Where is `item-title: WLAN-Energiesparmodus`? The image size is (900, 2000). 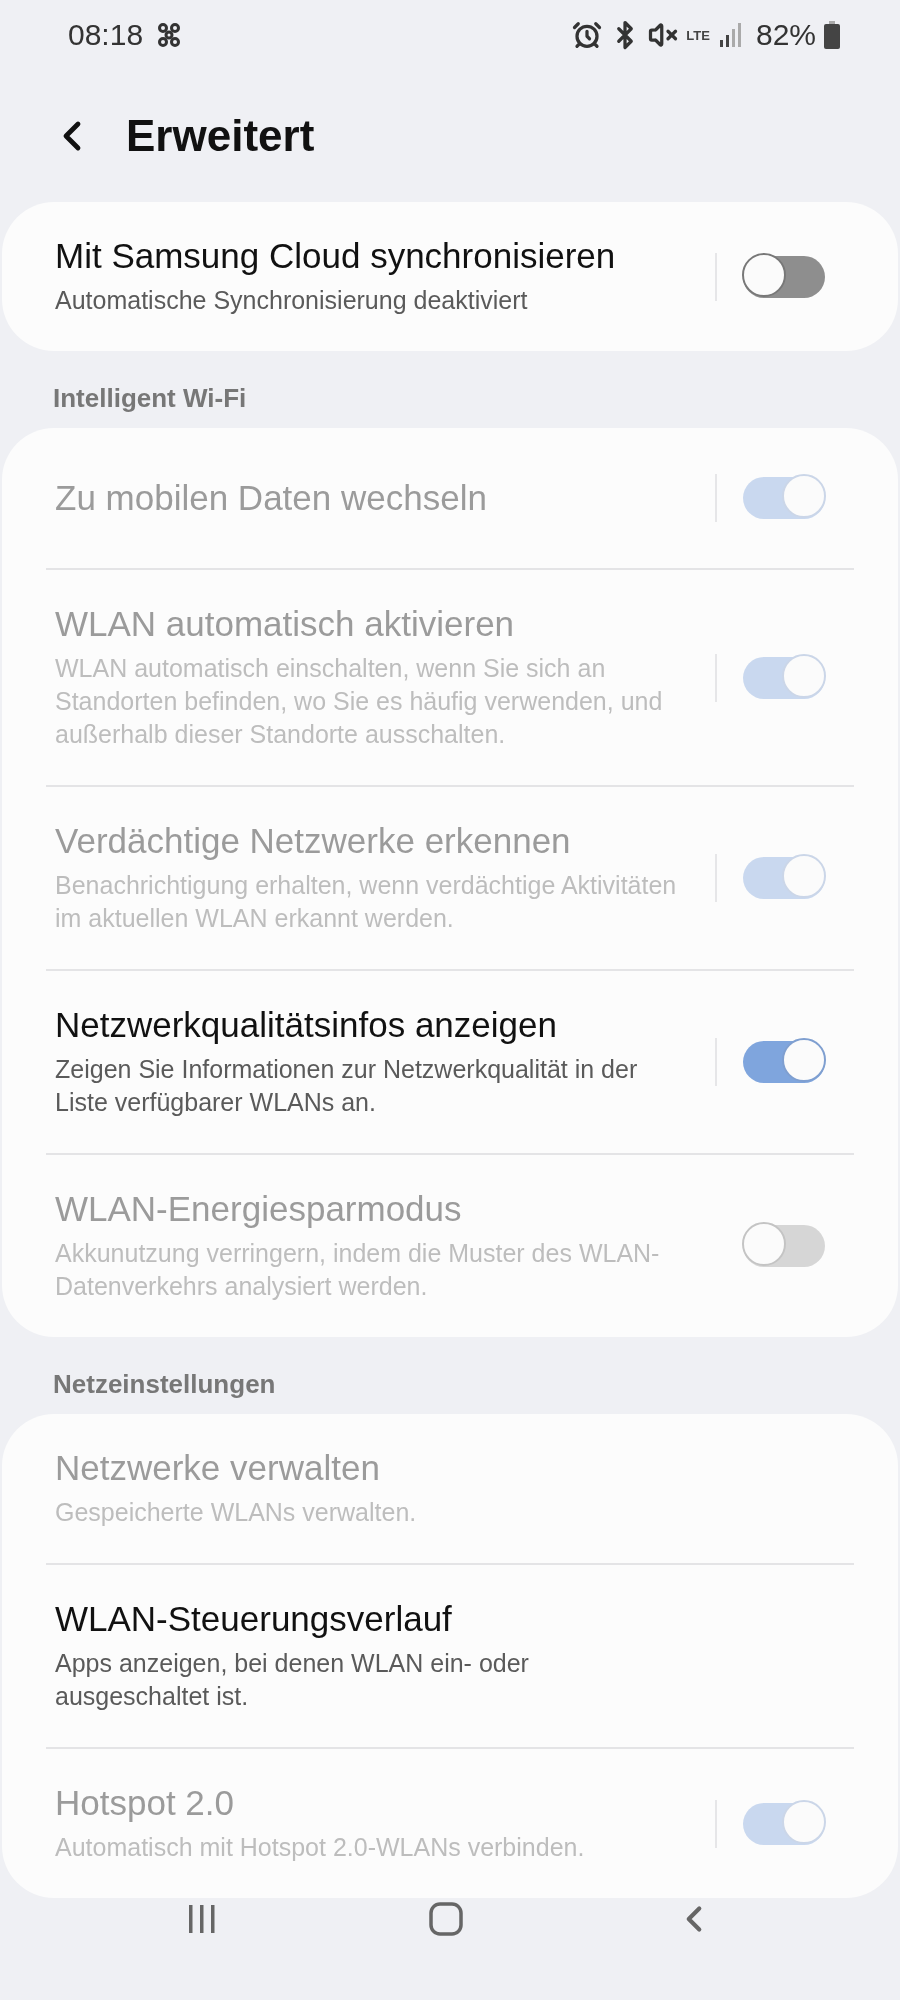 item-title: WLAN-Energiesparmodus is located at coordinates (259, 1209).